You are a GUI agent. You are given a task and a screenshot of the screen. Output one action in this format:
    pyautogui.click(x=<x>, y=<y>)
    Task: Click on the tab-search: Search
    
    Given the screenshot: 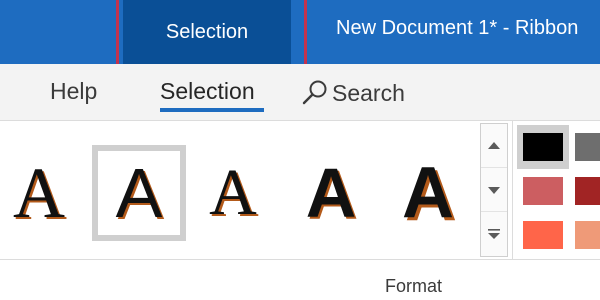 What is the action you would take?
    pyautogui.click(x=352, y=93)
    